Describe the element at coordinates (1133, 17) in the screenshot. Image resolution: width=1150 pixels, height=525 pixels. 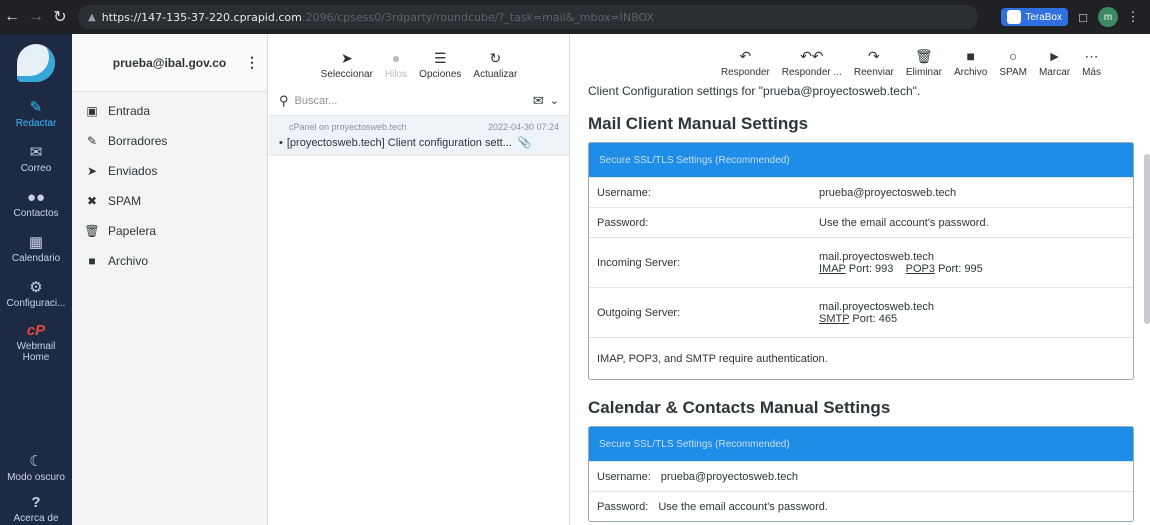
I see `browser-menu-icon: ⋮` at that location.